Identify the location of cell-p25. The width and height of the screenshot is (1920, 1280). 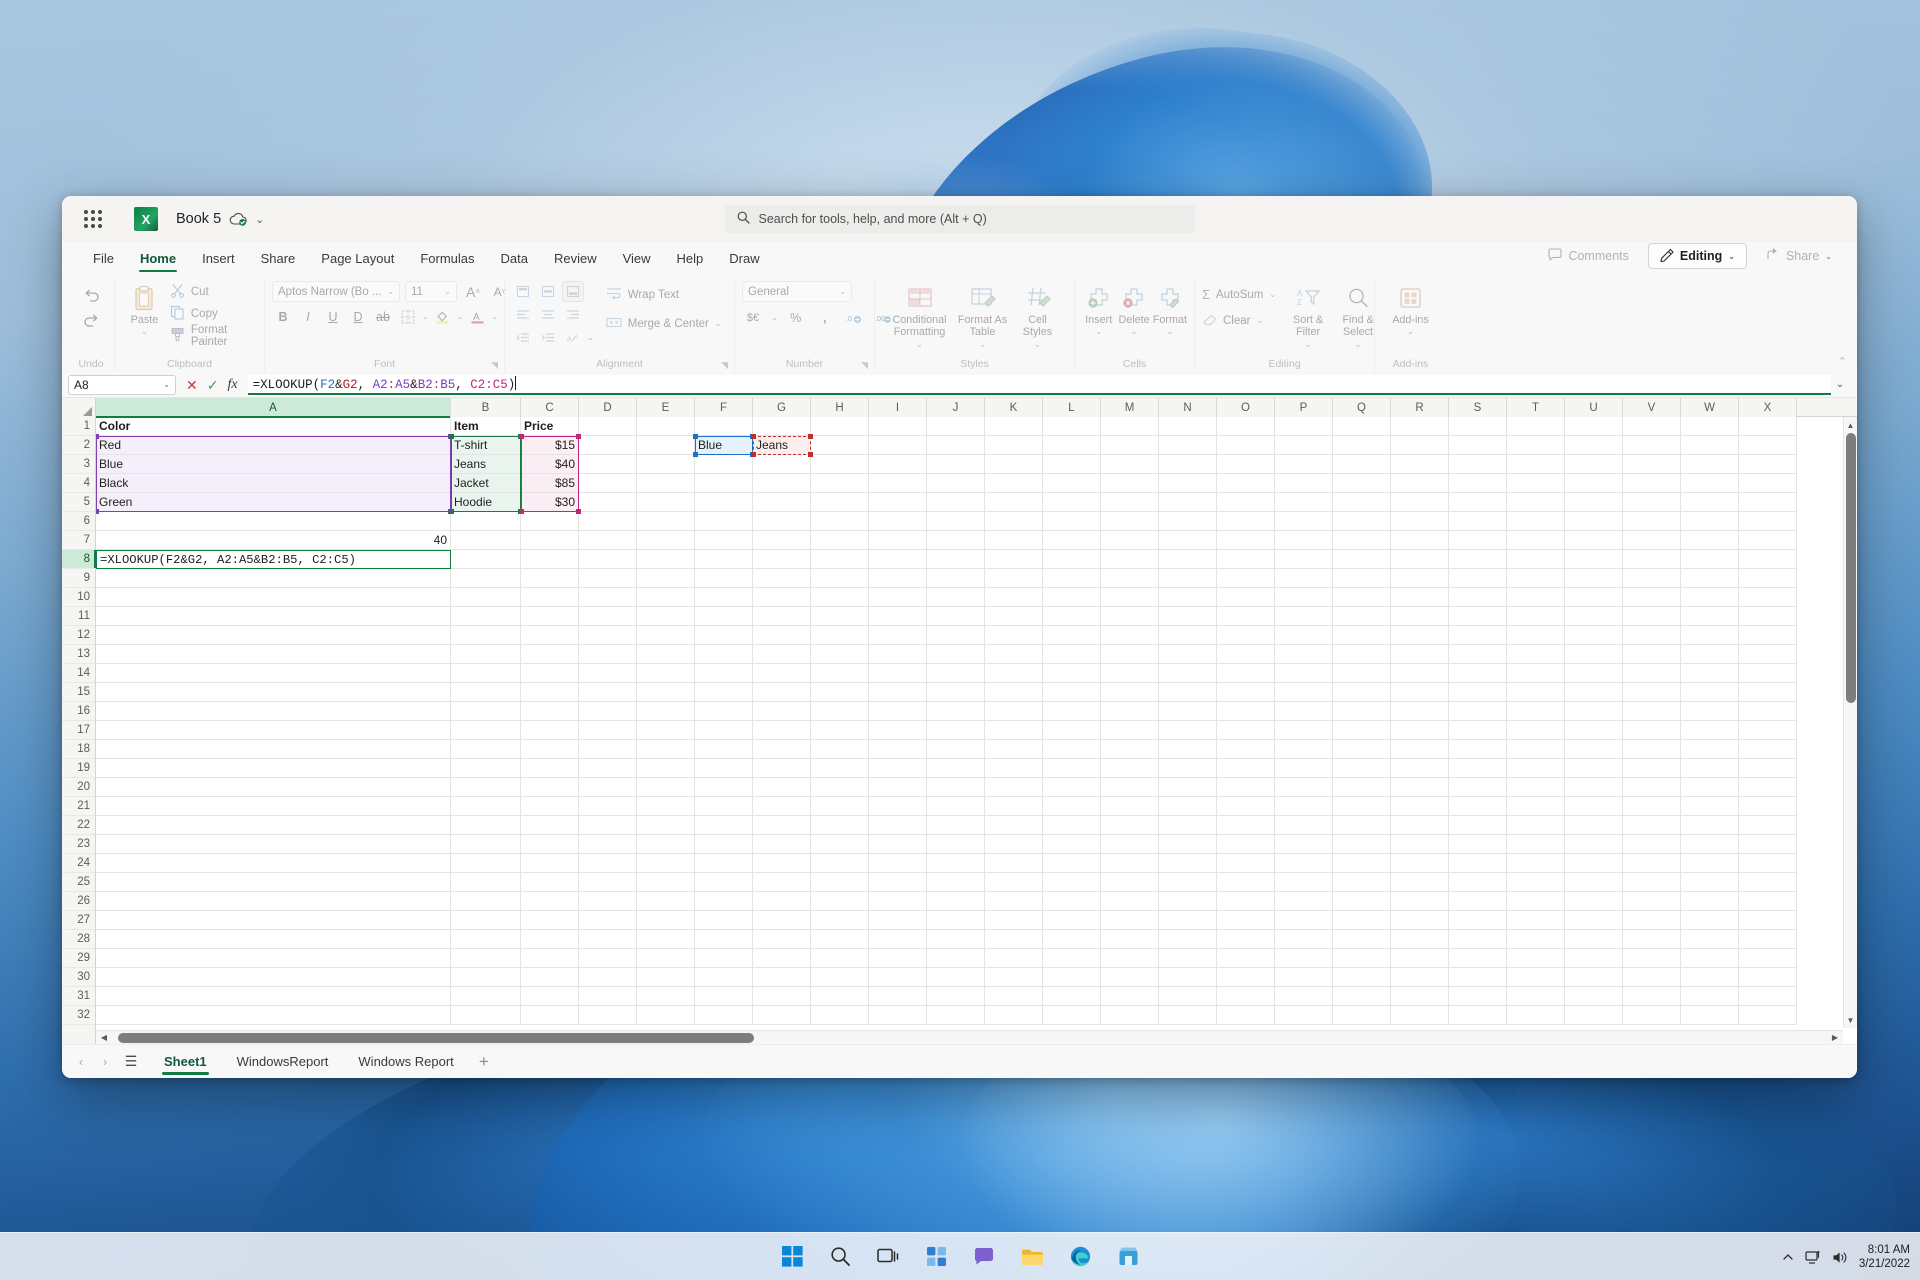
(1304, 882).